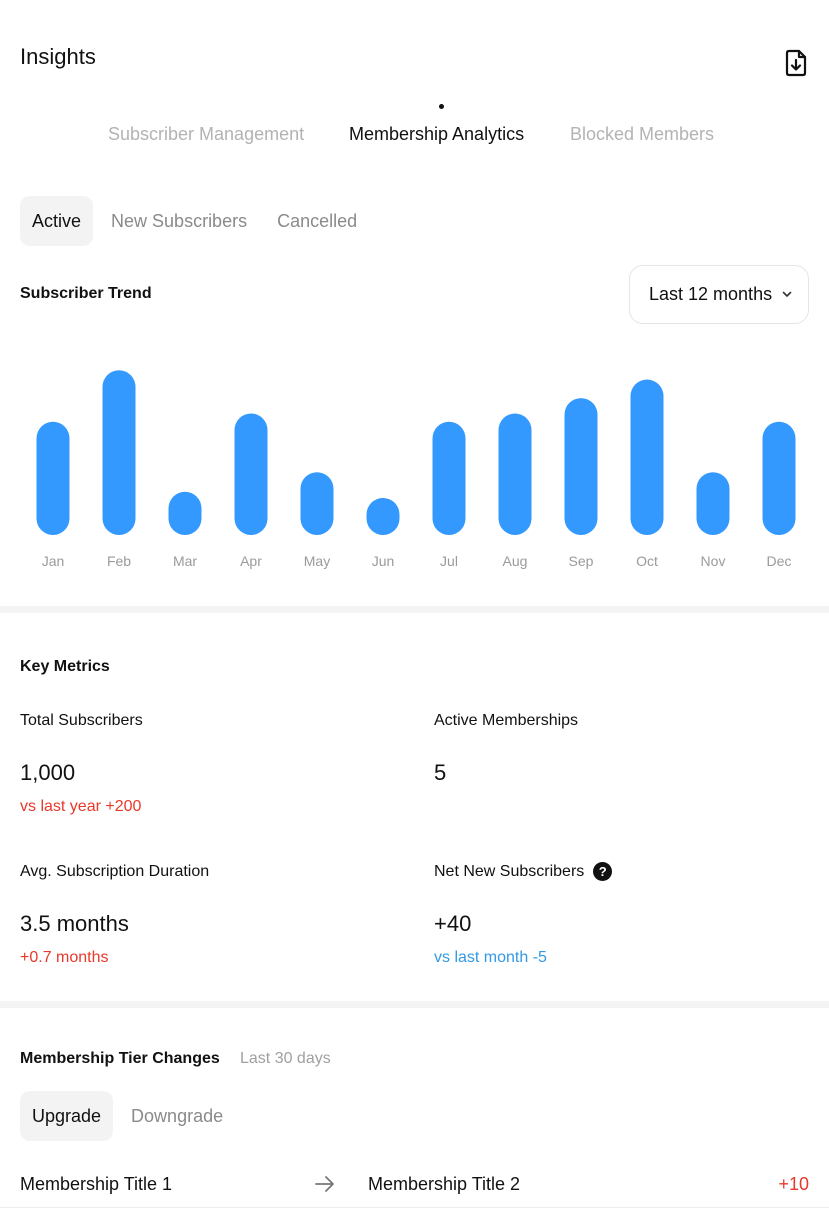 This screenshot has width=829, height=1232. I want to click on bar-oct, so click(647, 457).